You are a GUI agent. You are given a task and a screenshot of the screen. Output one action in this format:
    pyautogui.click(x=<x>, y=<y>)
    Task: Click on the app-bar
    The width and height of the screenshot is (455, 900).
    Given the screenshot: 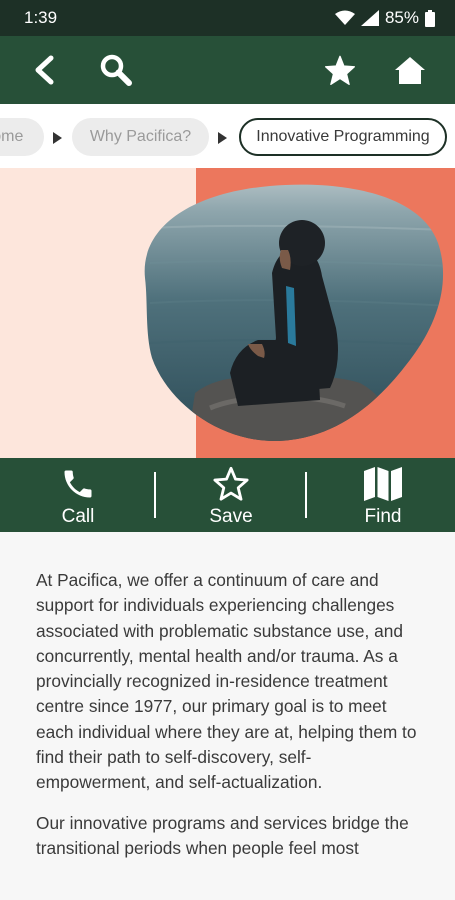 What is the action you would take?
    pyautogui.click(x=227, y=70)
    